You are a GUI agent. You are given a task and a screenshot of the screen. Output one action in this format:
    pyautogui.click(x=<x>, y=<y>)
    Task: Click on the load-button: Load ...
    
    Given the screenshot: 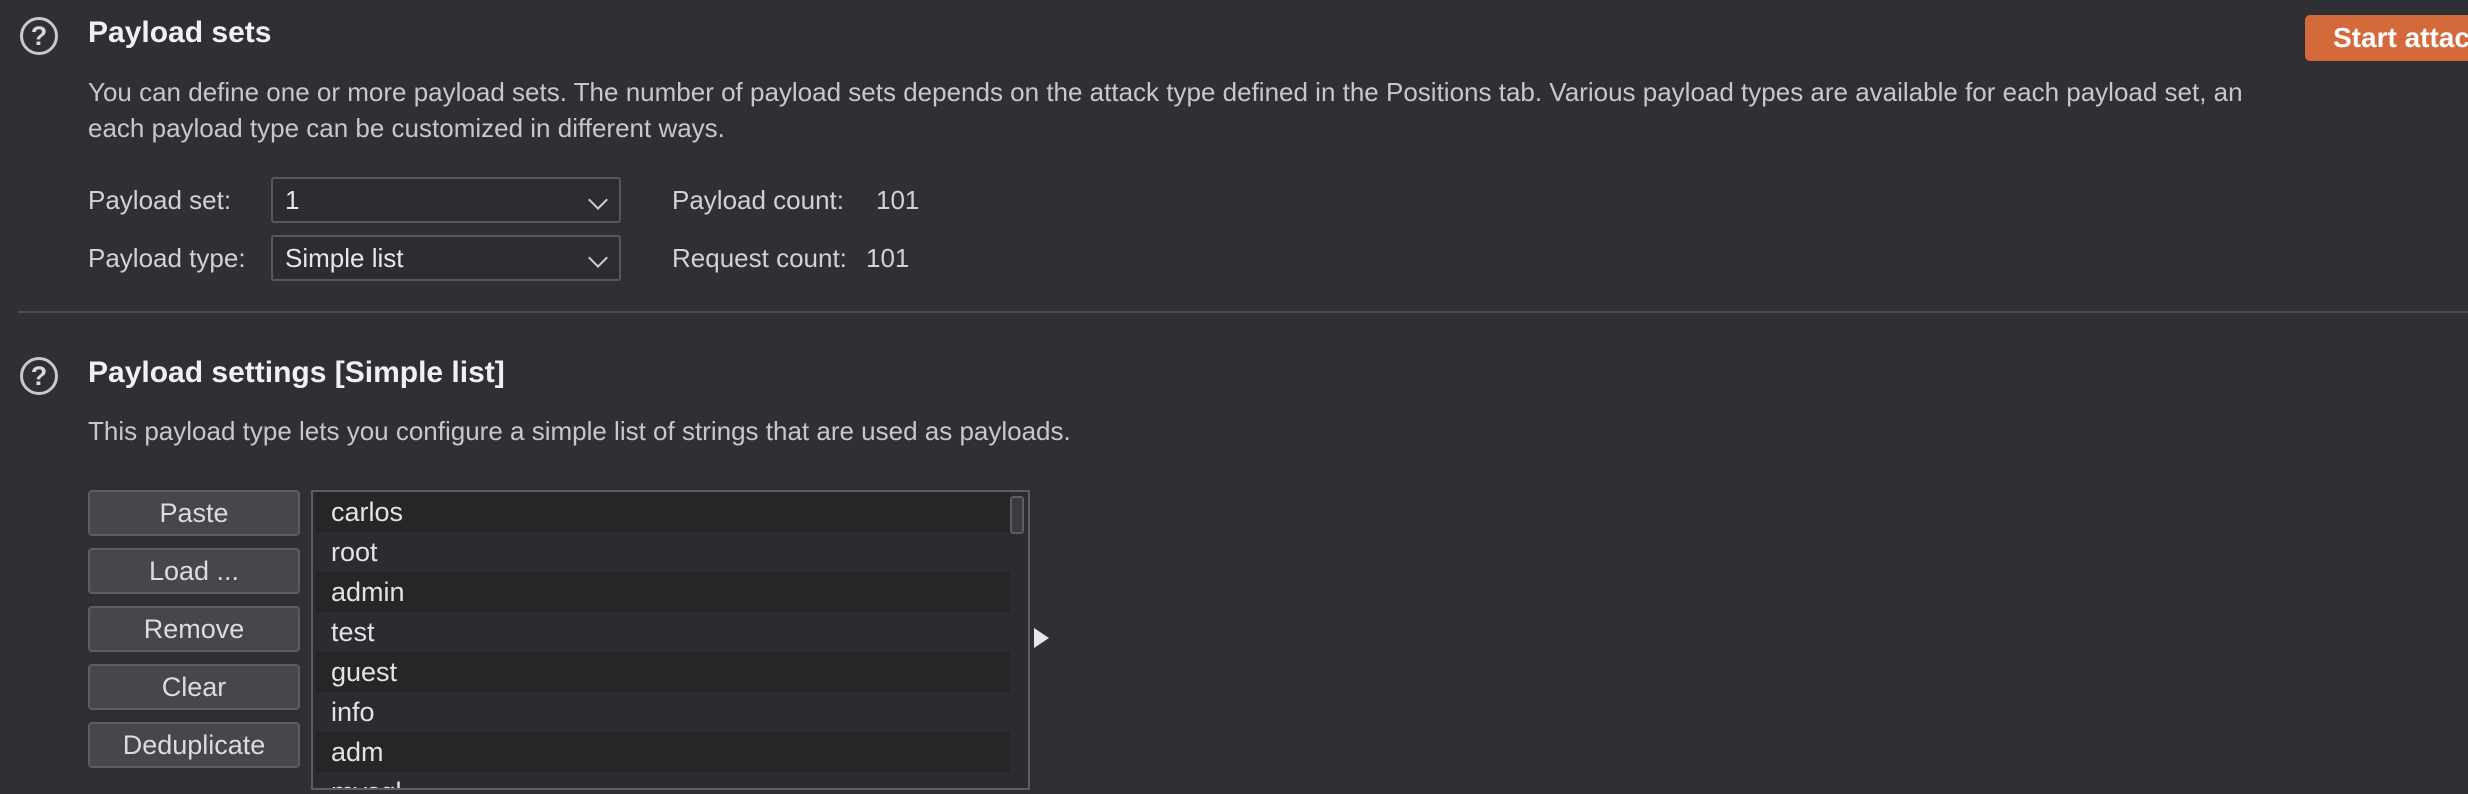 What is the action you would take?
    pyautogui.click(x=194, y=571)
    